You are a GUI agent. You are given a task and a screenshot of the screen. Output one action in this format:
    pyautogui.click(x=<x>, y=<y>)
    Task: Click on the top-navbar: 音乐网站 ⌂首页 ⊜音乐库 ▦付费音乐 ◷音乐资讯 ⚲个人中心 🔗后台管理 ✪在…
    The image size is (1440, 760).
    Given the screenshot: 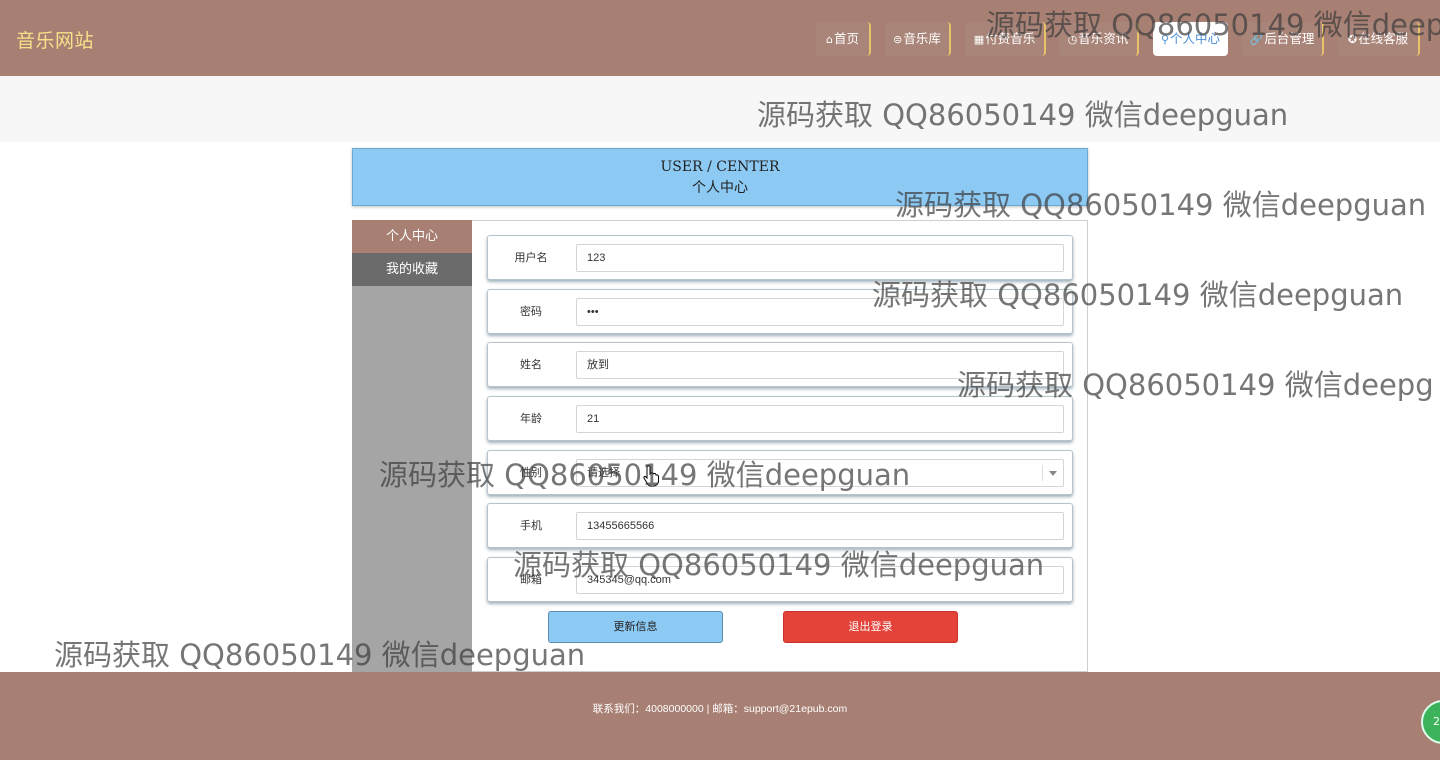 What is the action you would take?
    pyautogui.click(x=720, y=38)
    